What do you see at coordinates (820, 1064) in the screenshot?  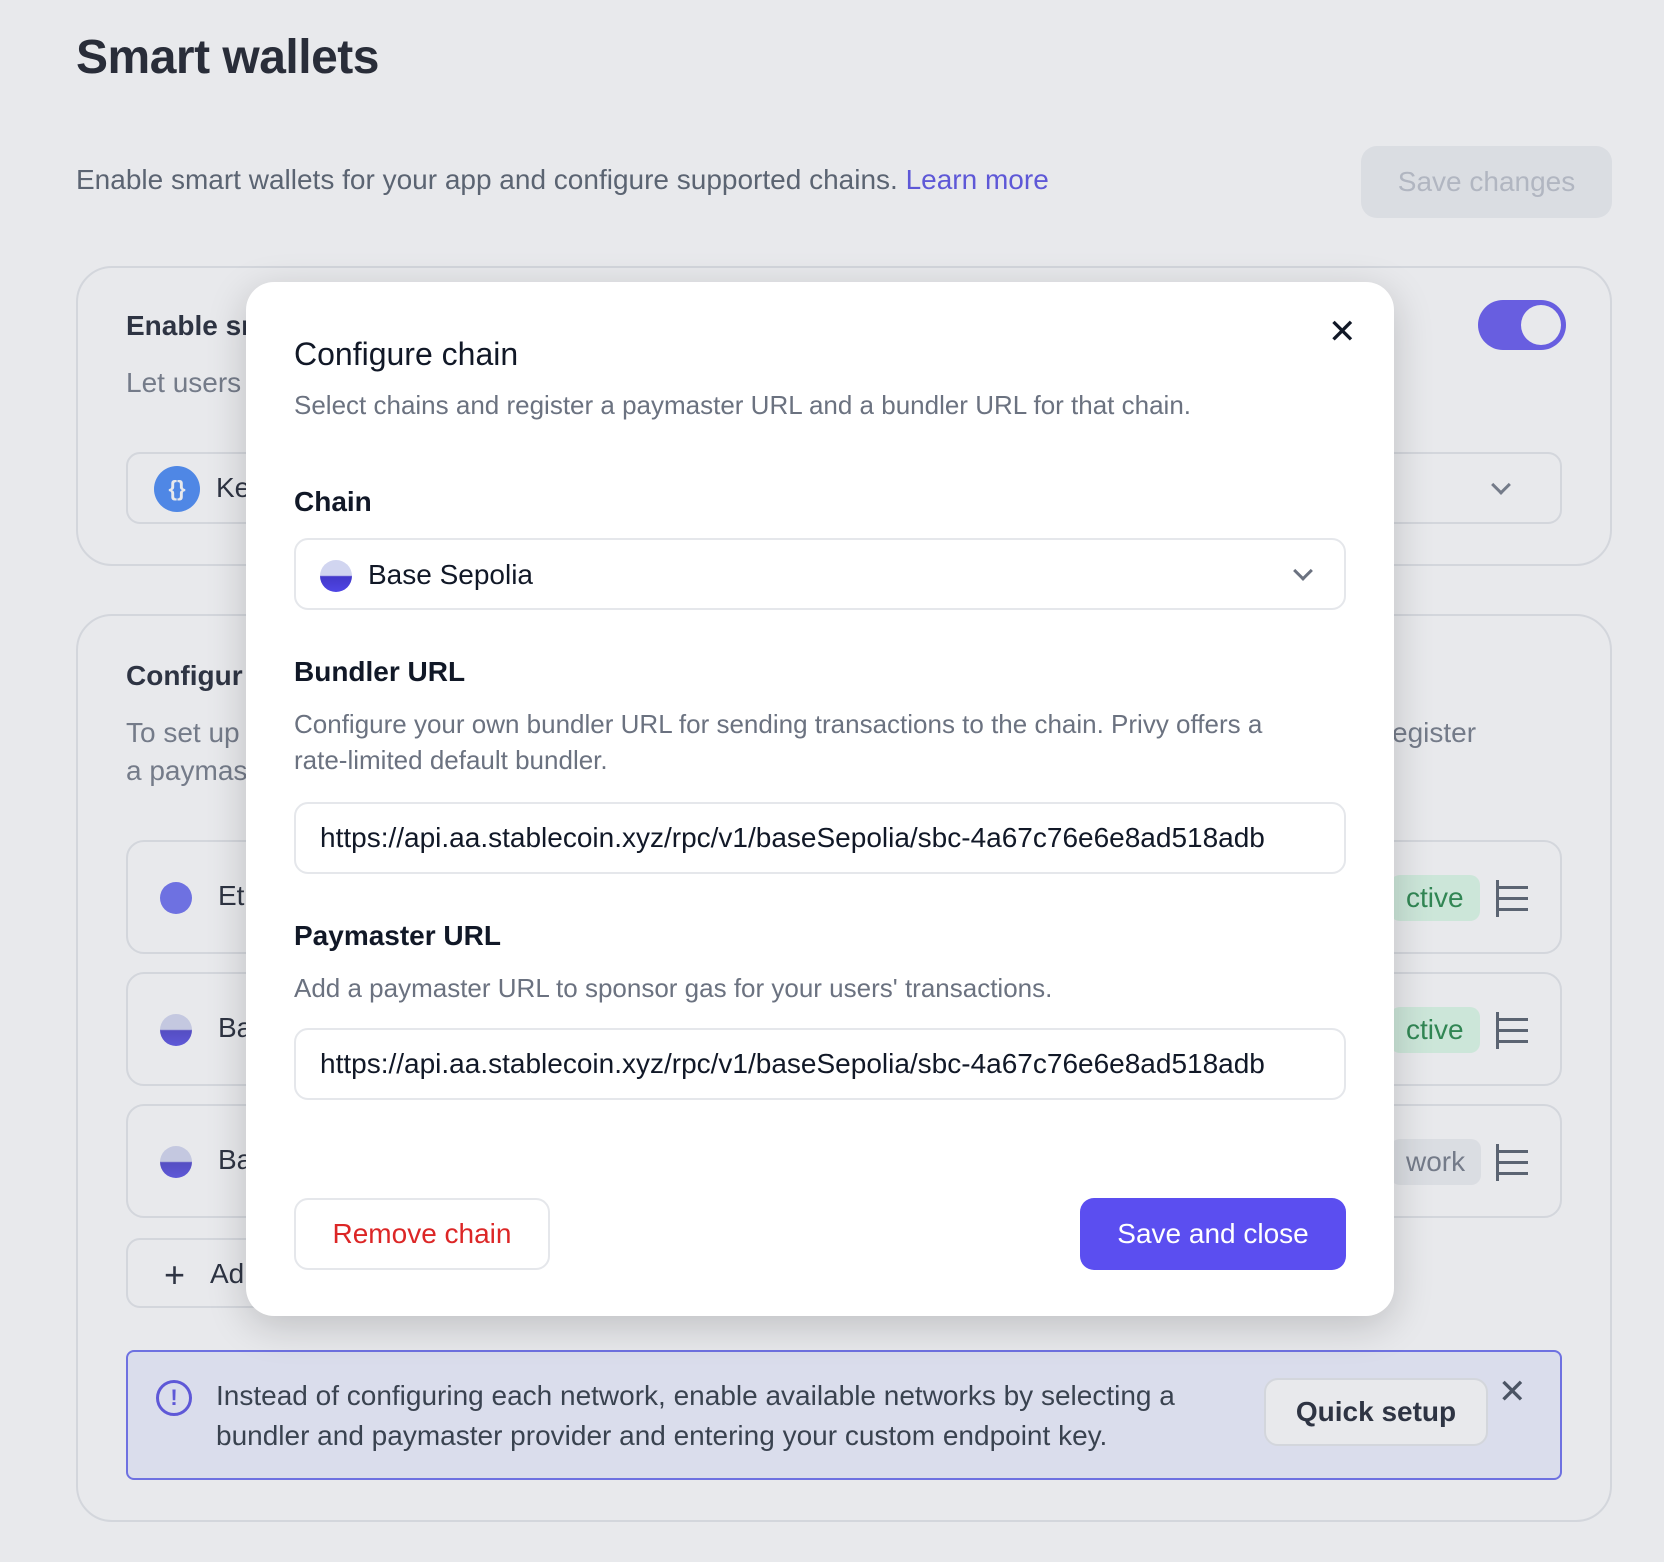 I see `paymaster-url-input` at bounding box center [820, 1064].